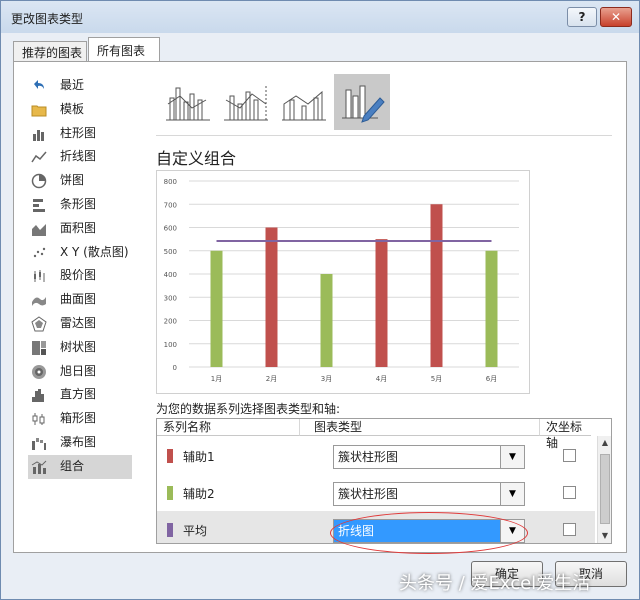 This screenshot has width=640, height=600. I want to click on sidebar-item-combo-chart: 组合, so click(80, 466).